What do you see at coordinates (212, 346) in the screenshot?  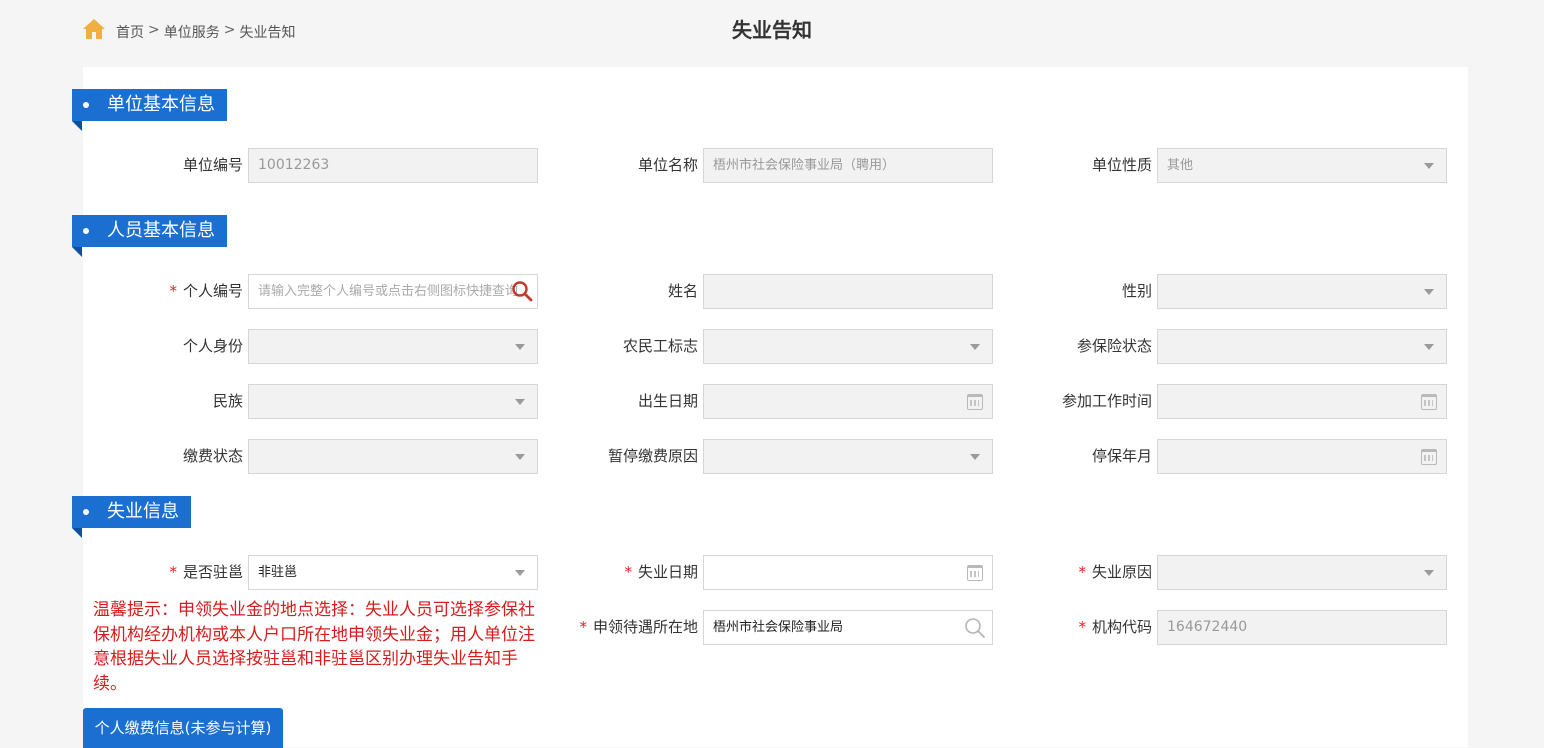 I see `identity-label: 个人身份` at bounding box center [212, 346].